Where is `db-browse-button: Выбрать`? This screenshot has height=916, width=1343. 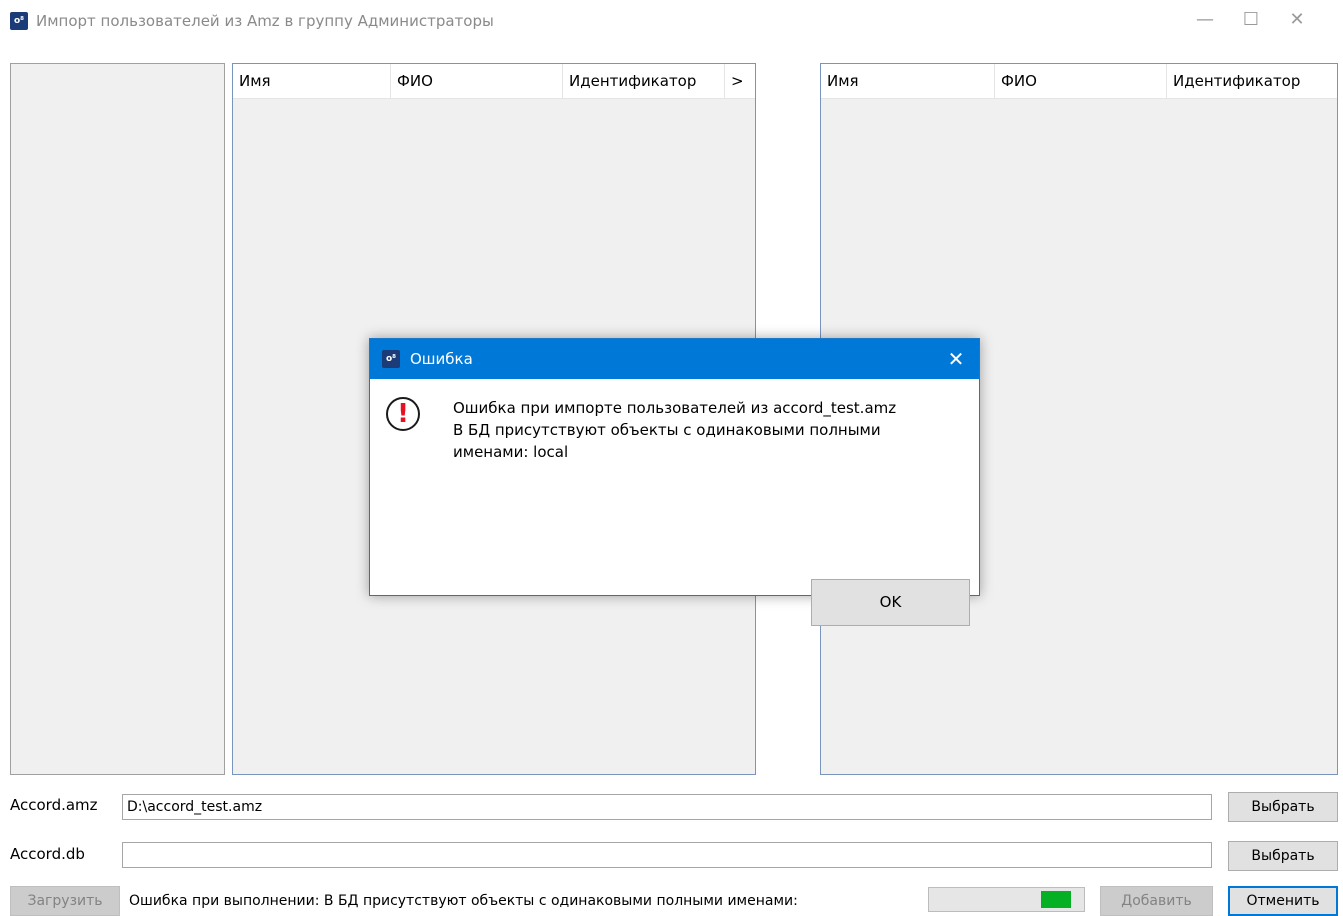 db-browse-button: Выбрать is located at coordinates (1283, 856).